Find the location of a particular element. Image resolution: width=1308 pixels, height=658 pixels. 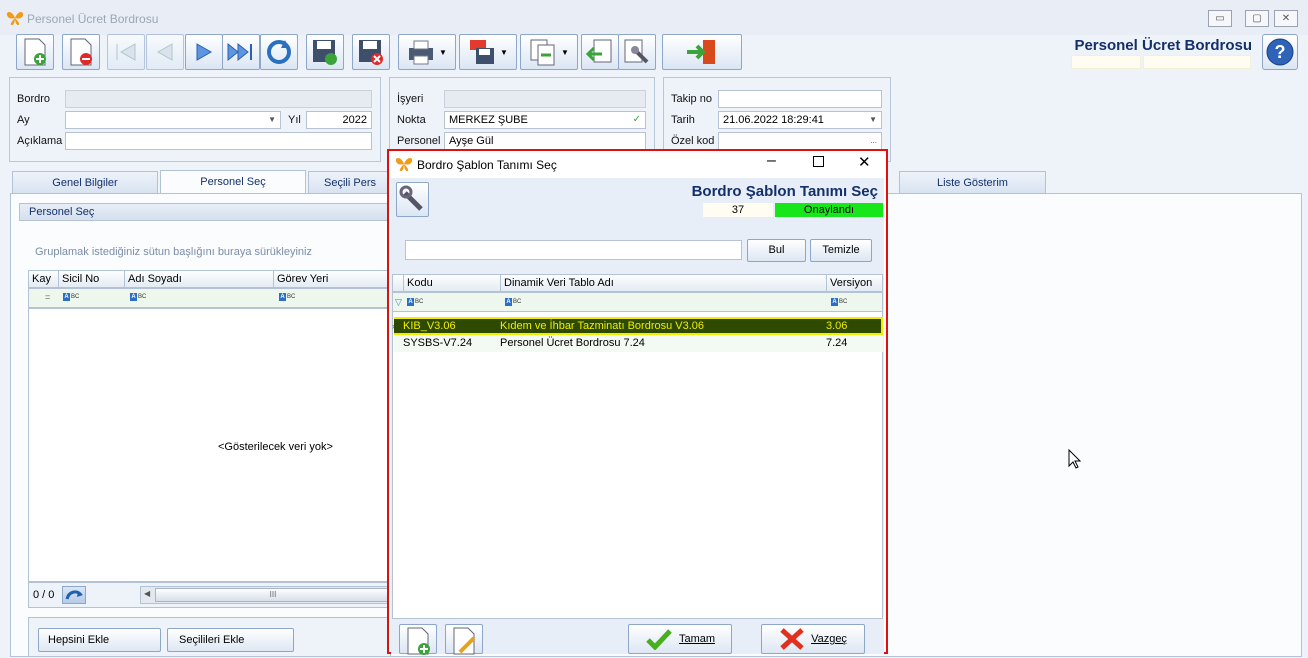

col-kay: Kay is located at coordinates (44, 279).